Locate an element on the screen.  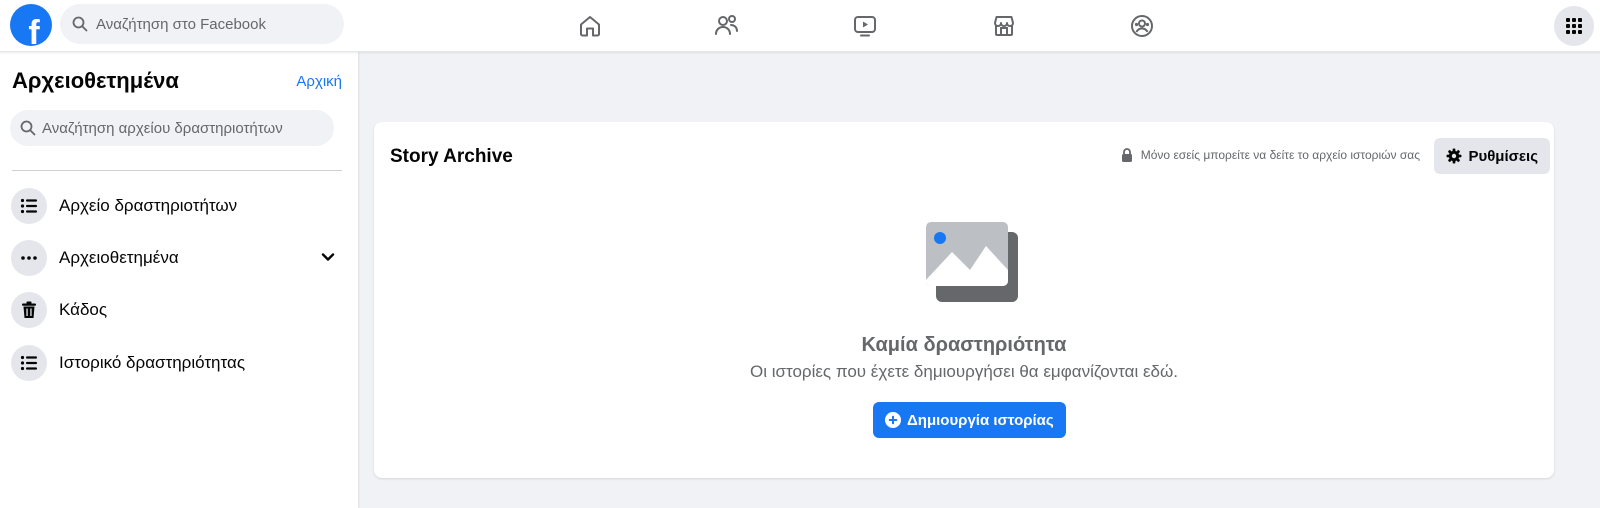
page-title: Story Archive is located at coordinates (451, 156).